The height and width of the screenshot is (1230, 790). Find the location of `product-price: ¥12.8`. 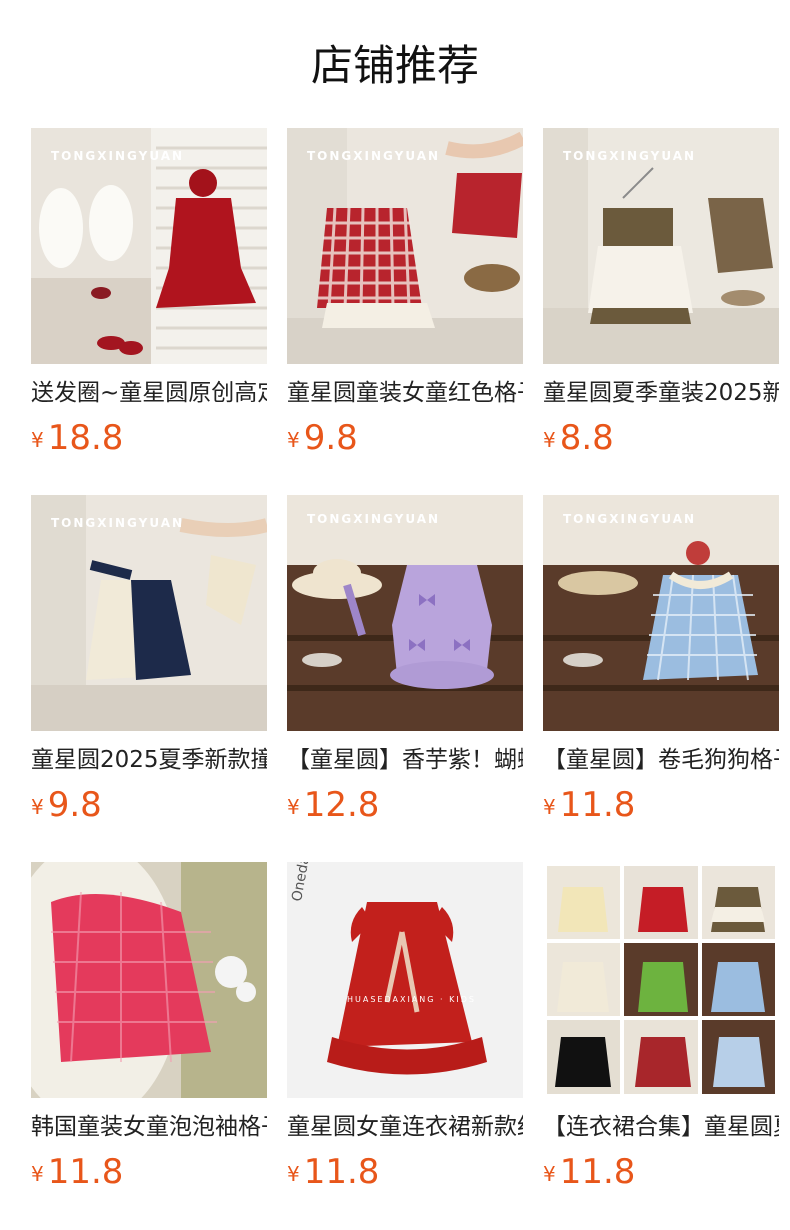

product-price: ¥12.8 is located at coordinates (333, 805).